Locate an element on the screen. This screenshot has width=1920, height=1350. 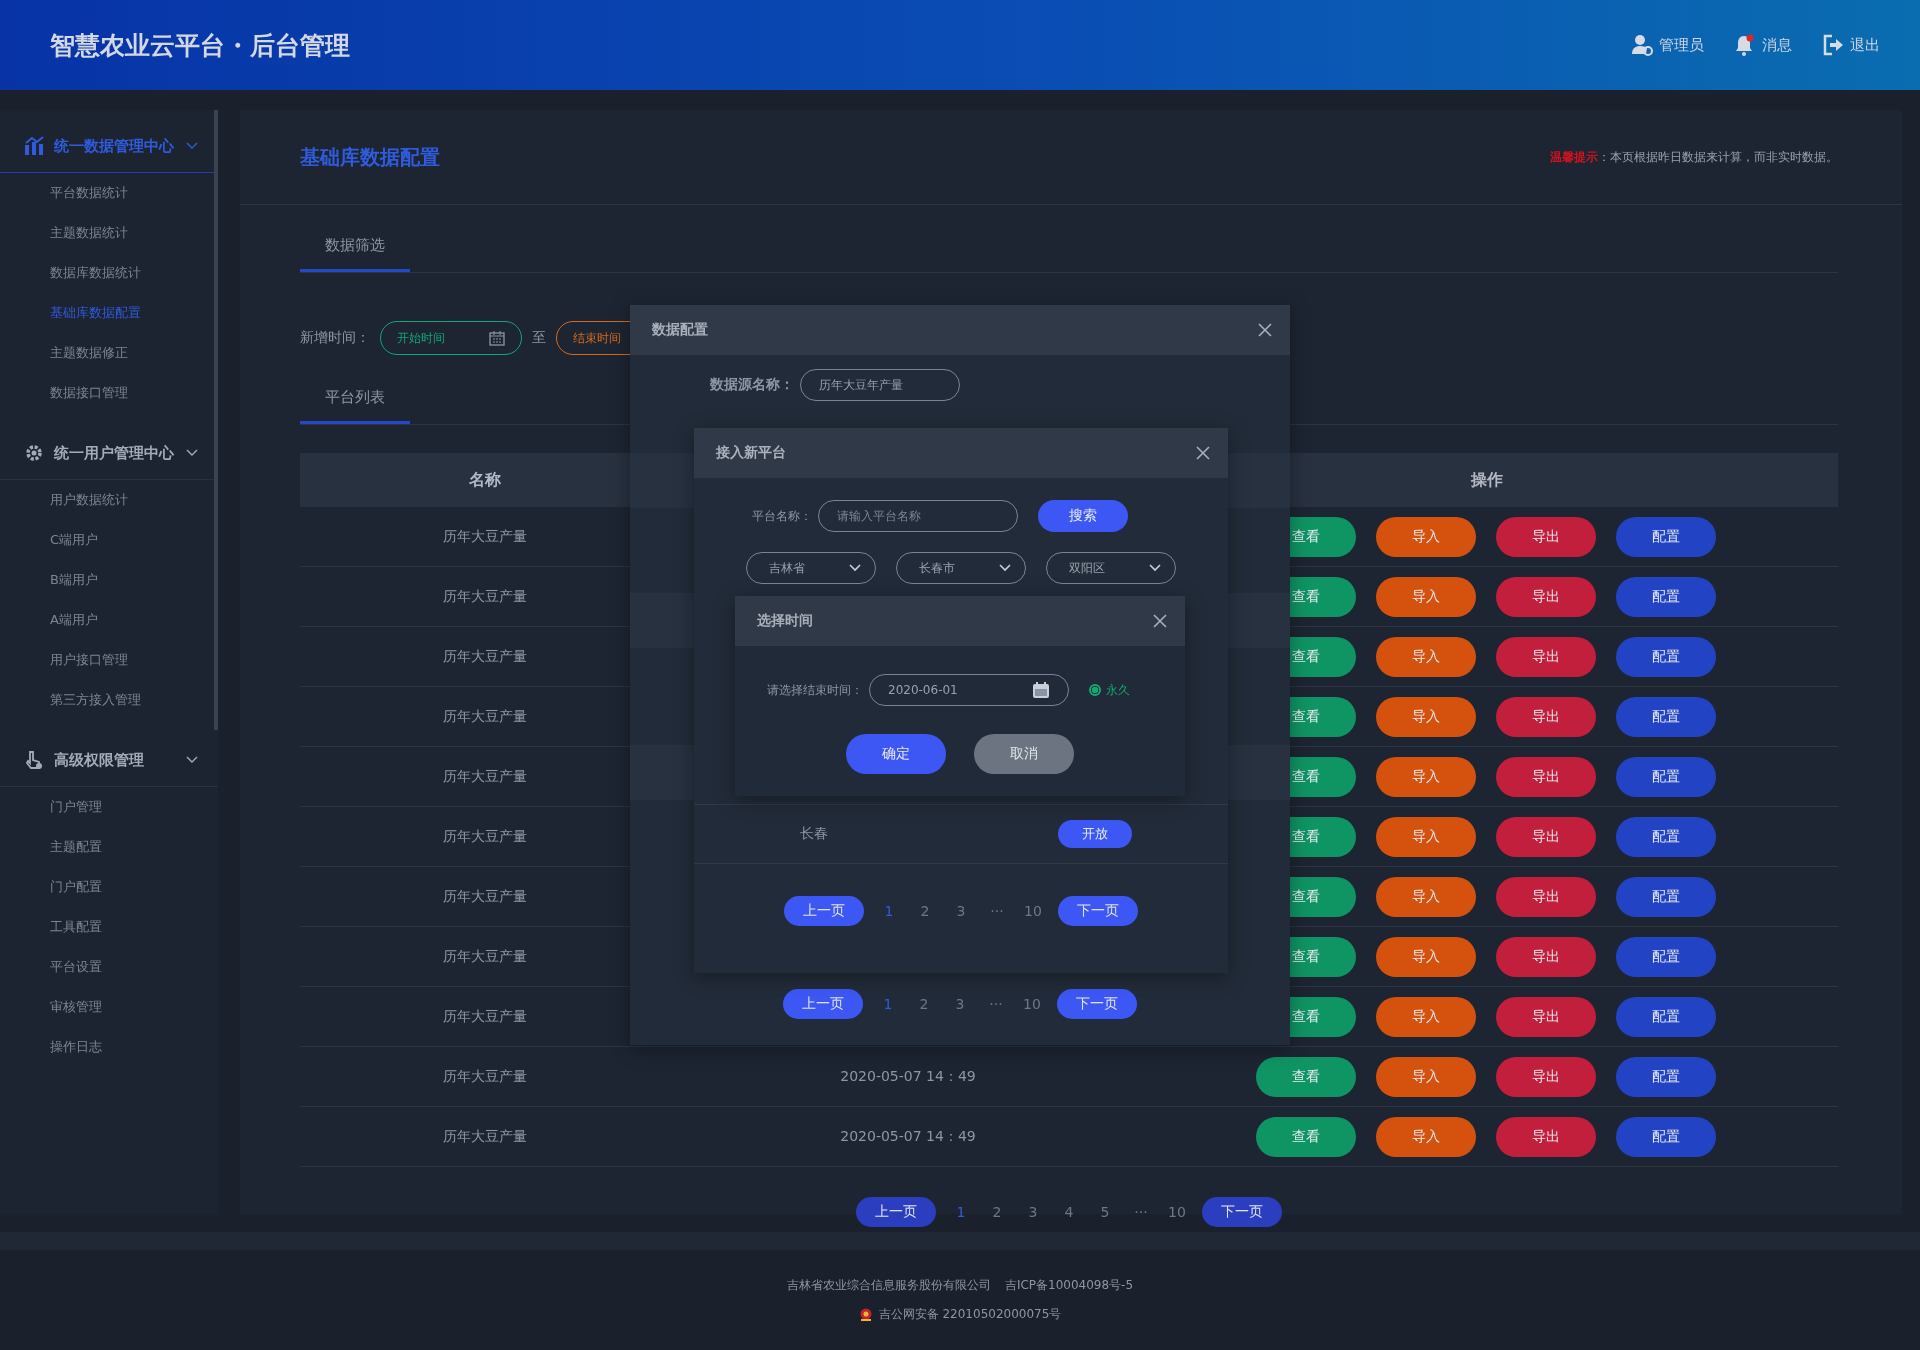
sidebar-item: 主题配置 is located at coordinates (109, 847).